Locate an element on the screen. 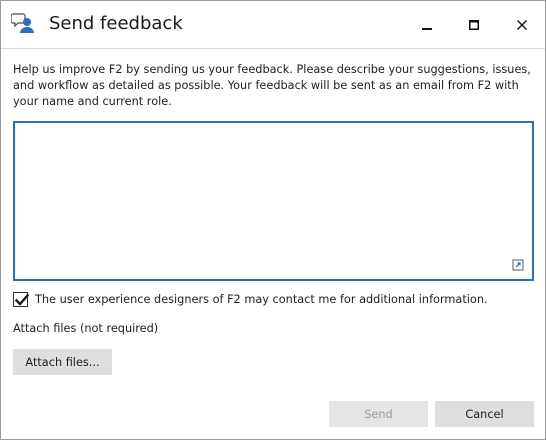 The height and width of the screenshot is (440, 546). title-bar: Send feedback is located at coordinates (273, 24).